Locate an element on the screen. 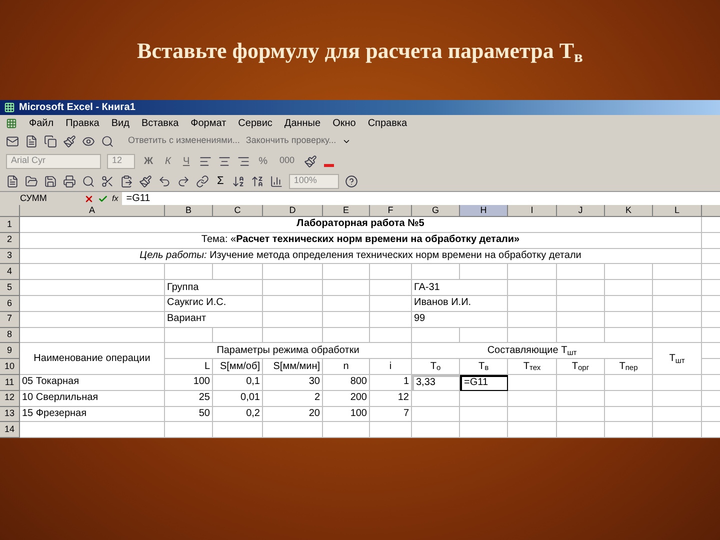 This screenshot has height=540, width=720. row-header: 12 is located at coordinates (10, 398).